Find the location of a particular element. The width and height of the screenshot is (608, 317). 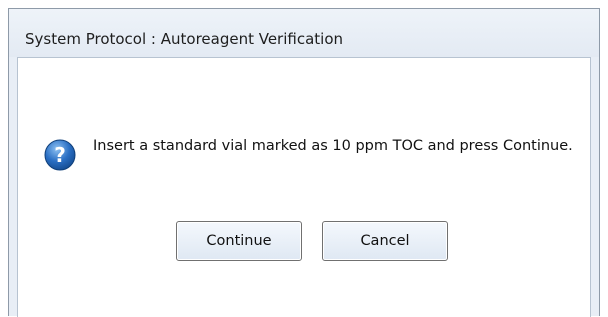

continue-button: Continue is located at coordinates (239, 241).